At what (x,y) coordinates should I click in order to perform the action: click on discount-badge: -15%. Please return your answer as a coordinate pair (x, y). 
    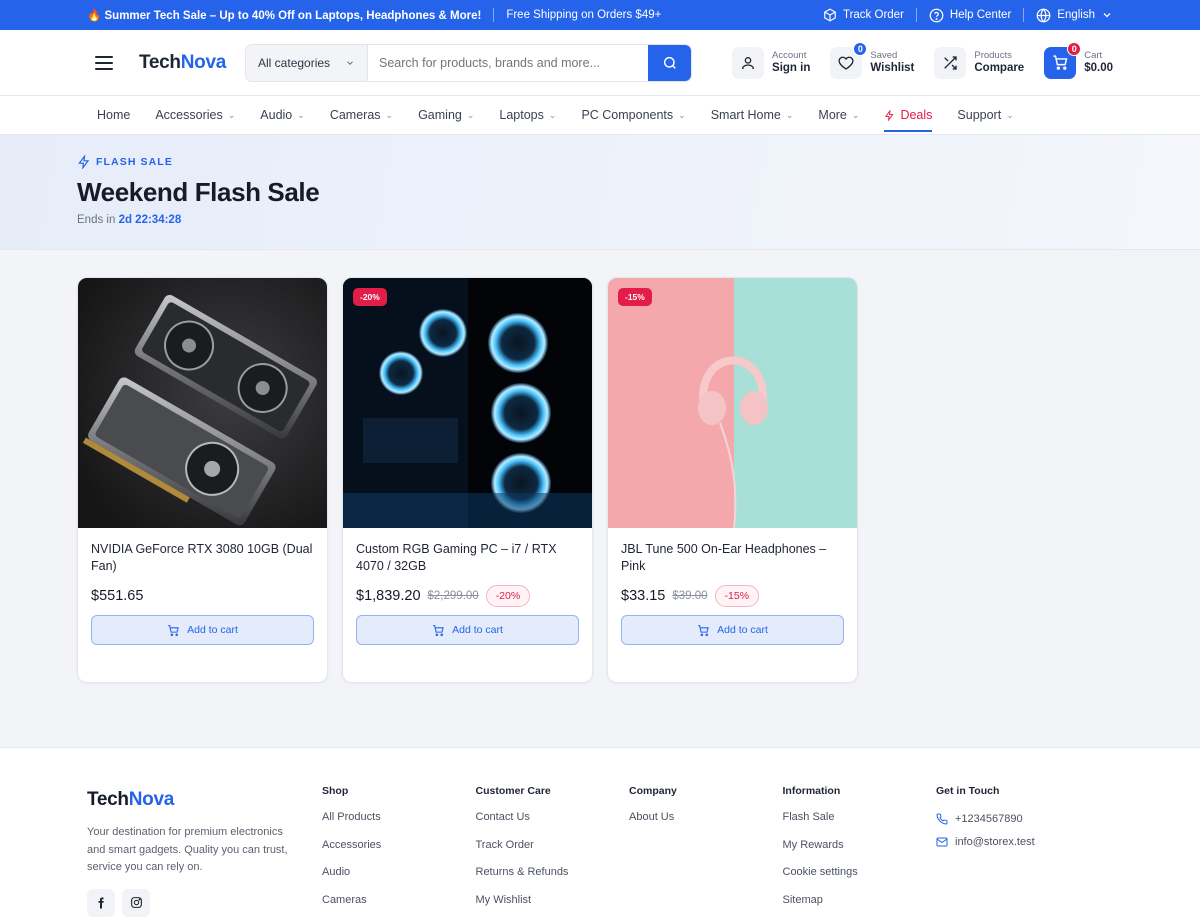
    Looking at the image, I should click on (635, 297).